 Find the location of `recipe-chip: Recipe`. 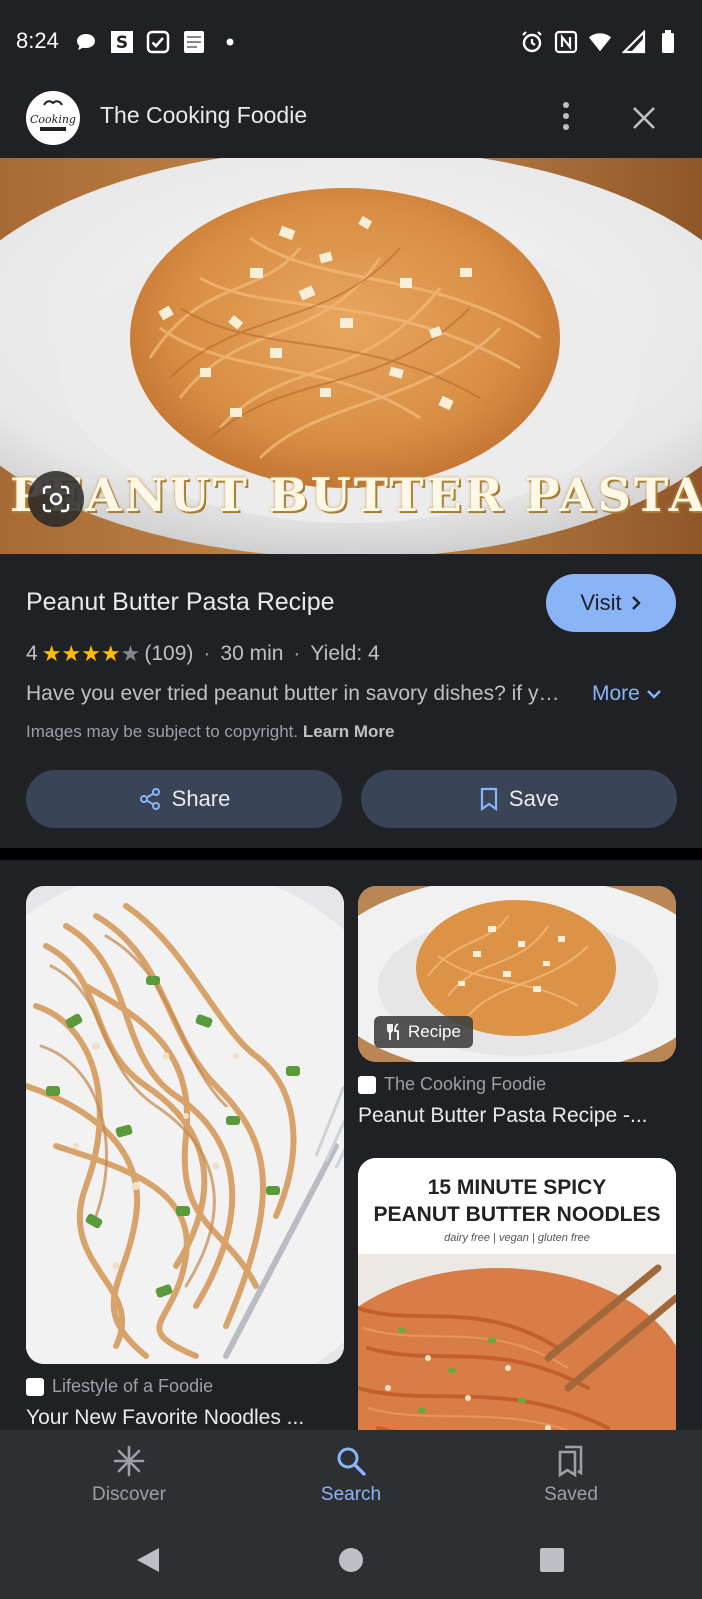

recipe-chip: Recipe is located at coordinates (423, 1032).